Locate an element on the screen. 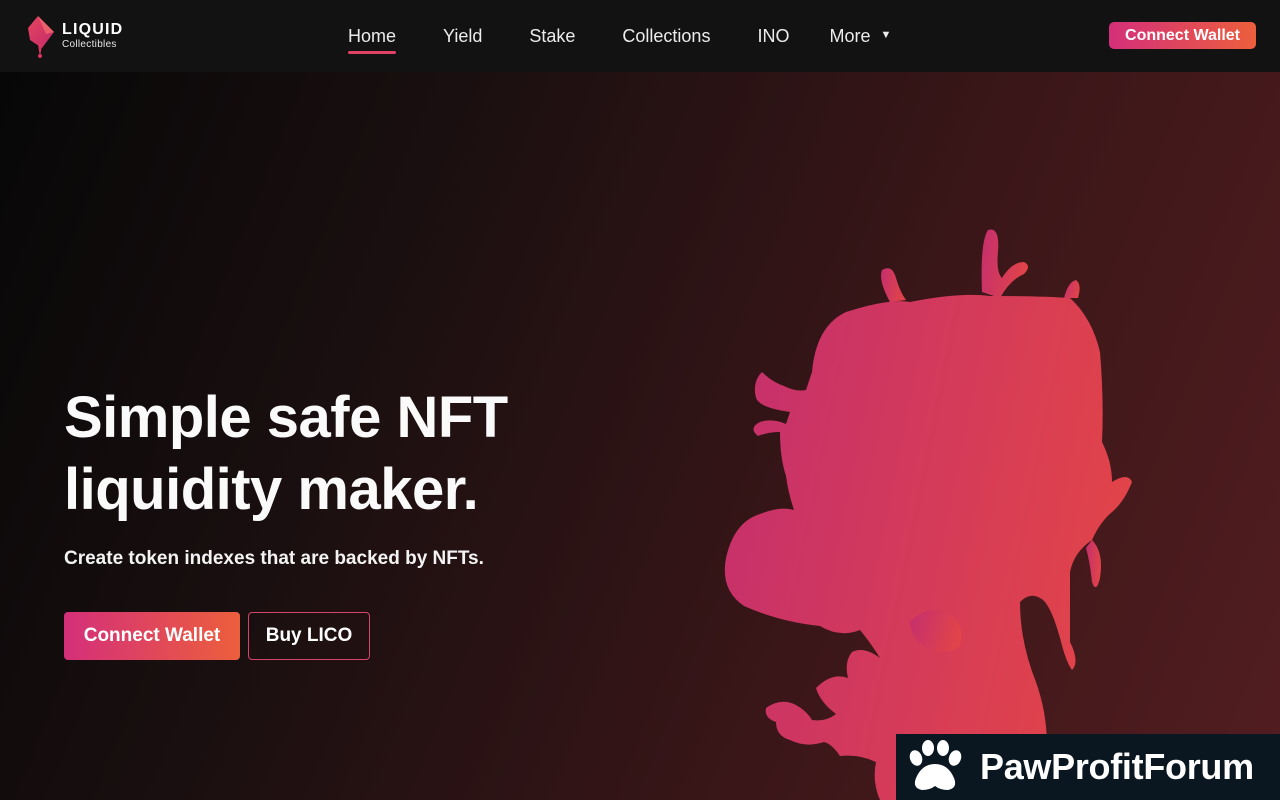  nav-item-stake: Stake is located at coordinates (552, 36).